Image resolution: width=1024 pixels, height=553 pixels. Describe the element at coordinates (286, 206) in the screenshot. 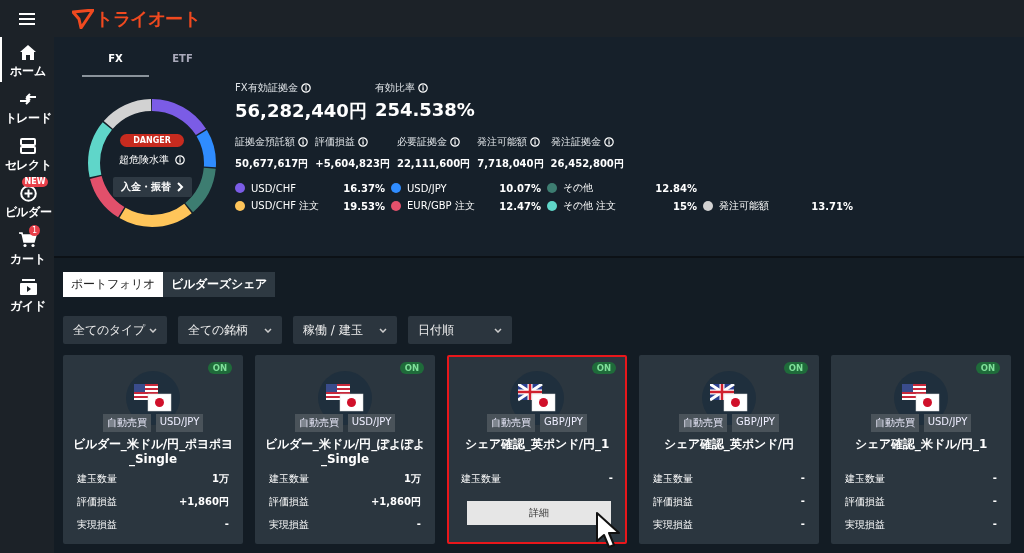

I see `legend-label: USD/CHF 注文` at that location.